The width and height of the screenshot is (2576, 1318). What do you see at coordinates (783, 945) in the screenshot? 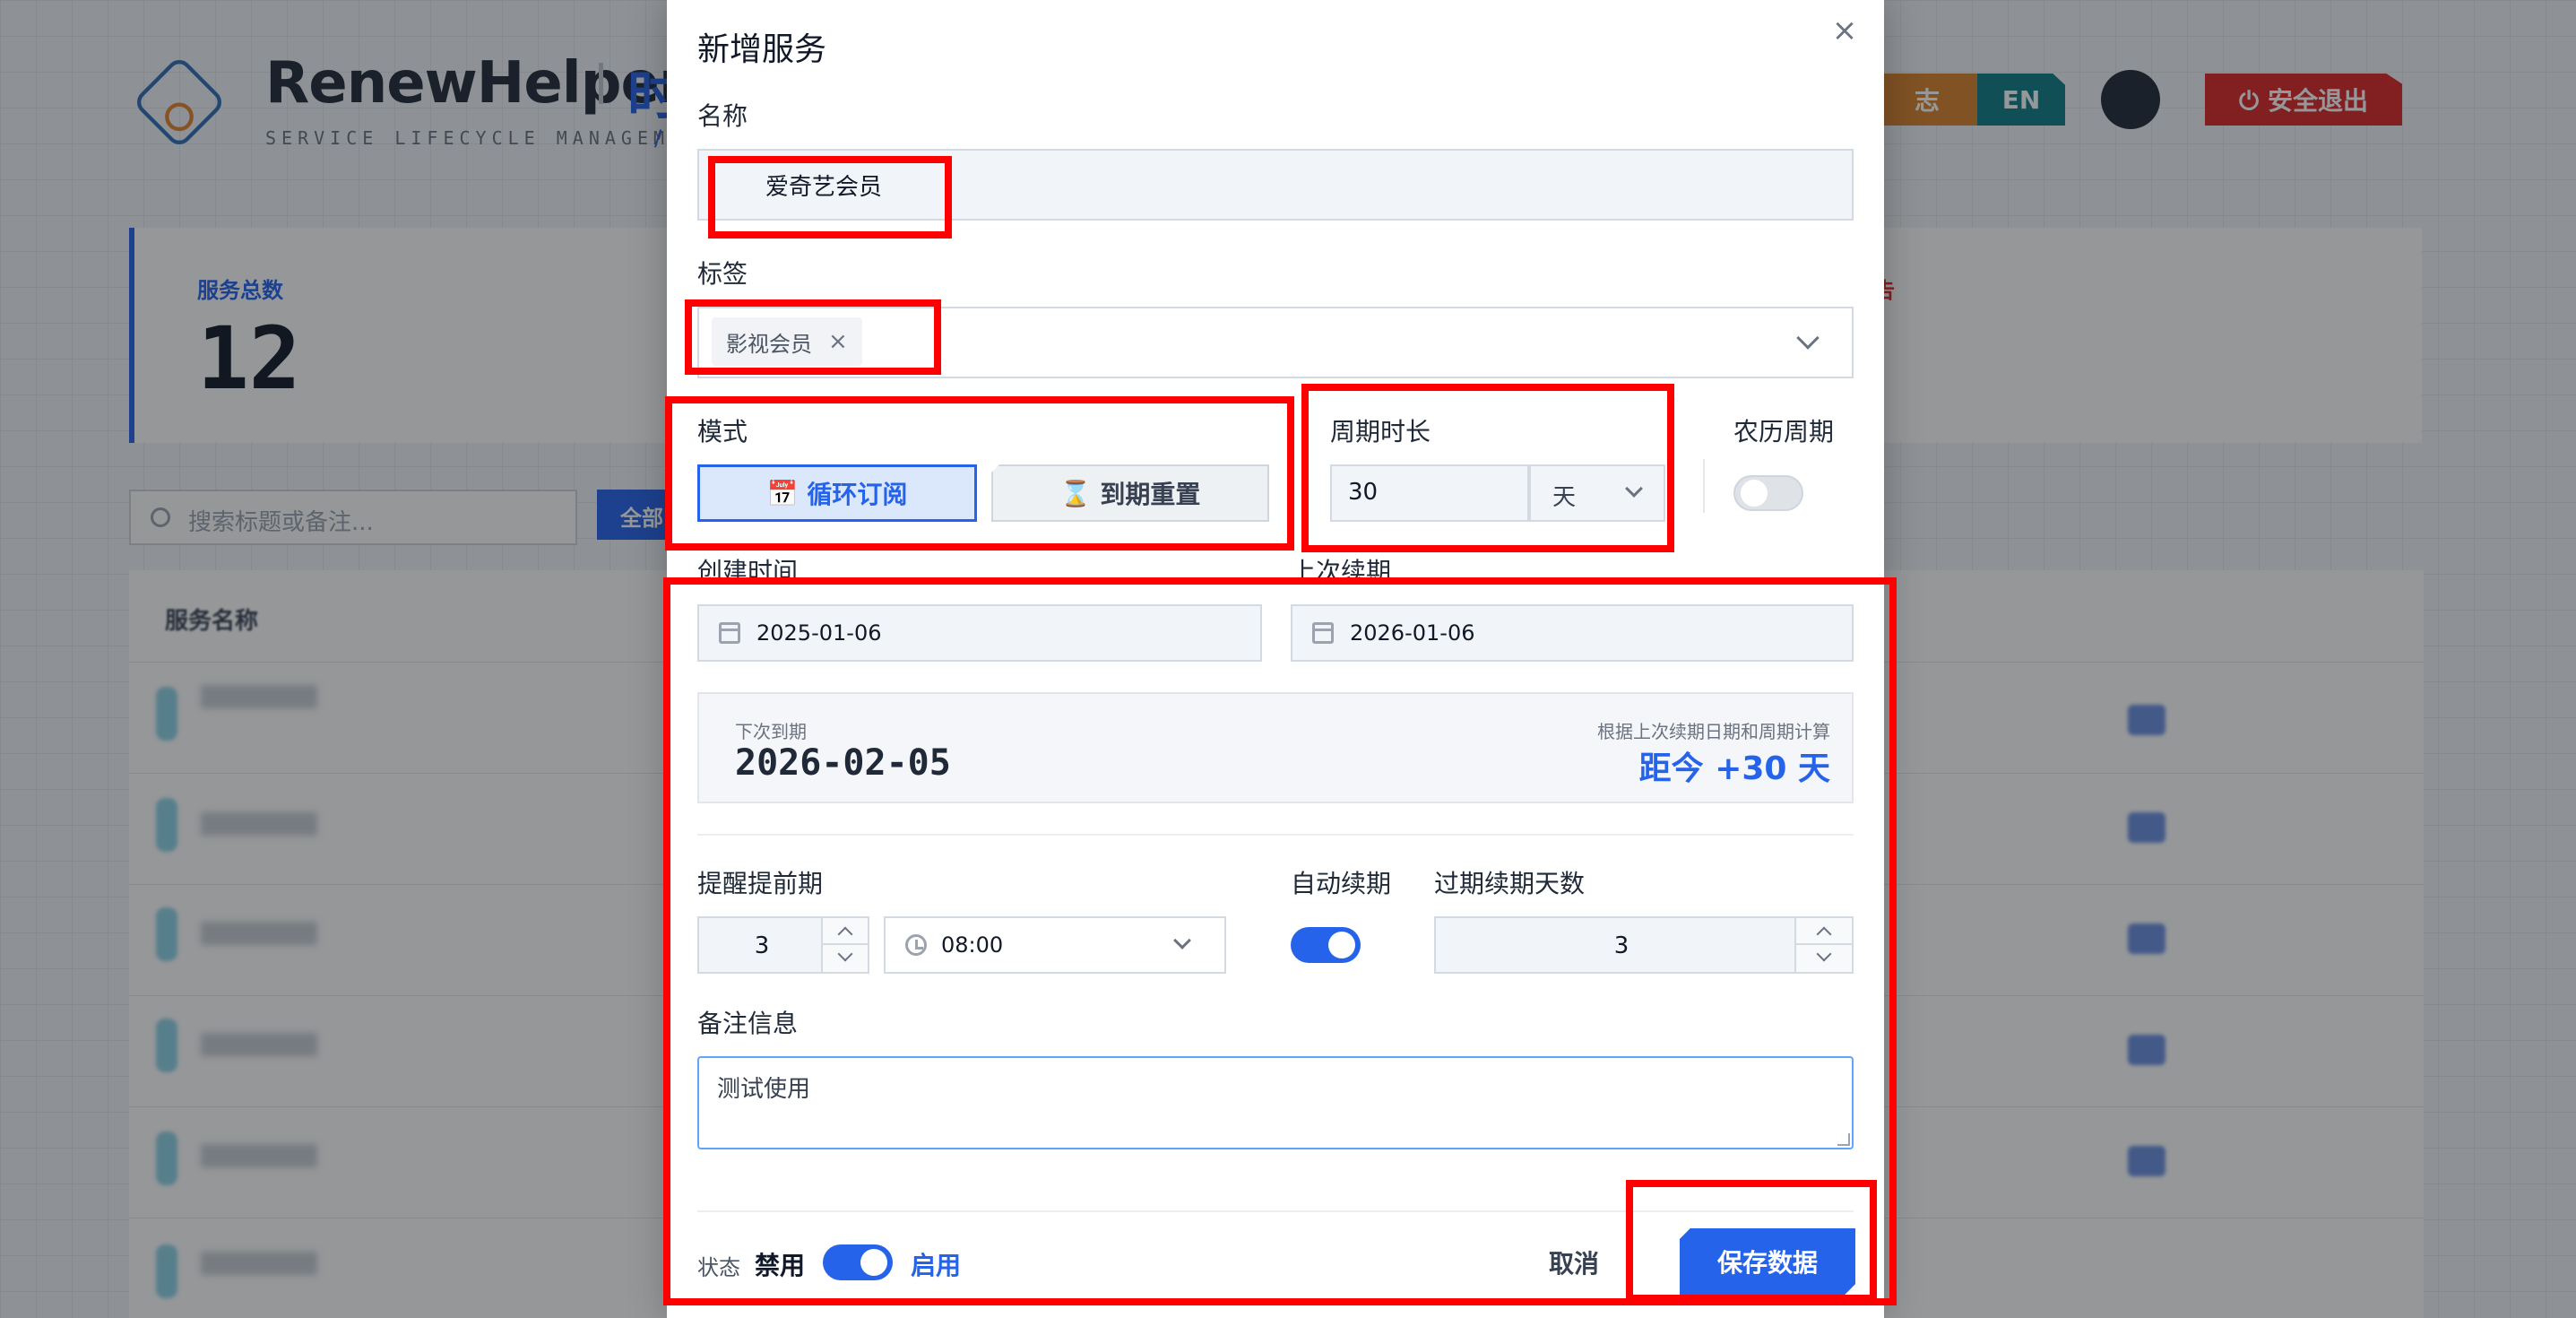
I see `remind-days-stepper: 3` at bounding box center [783, 945].